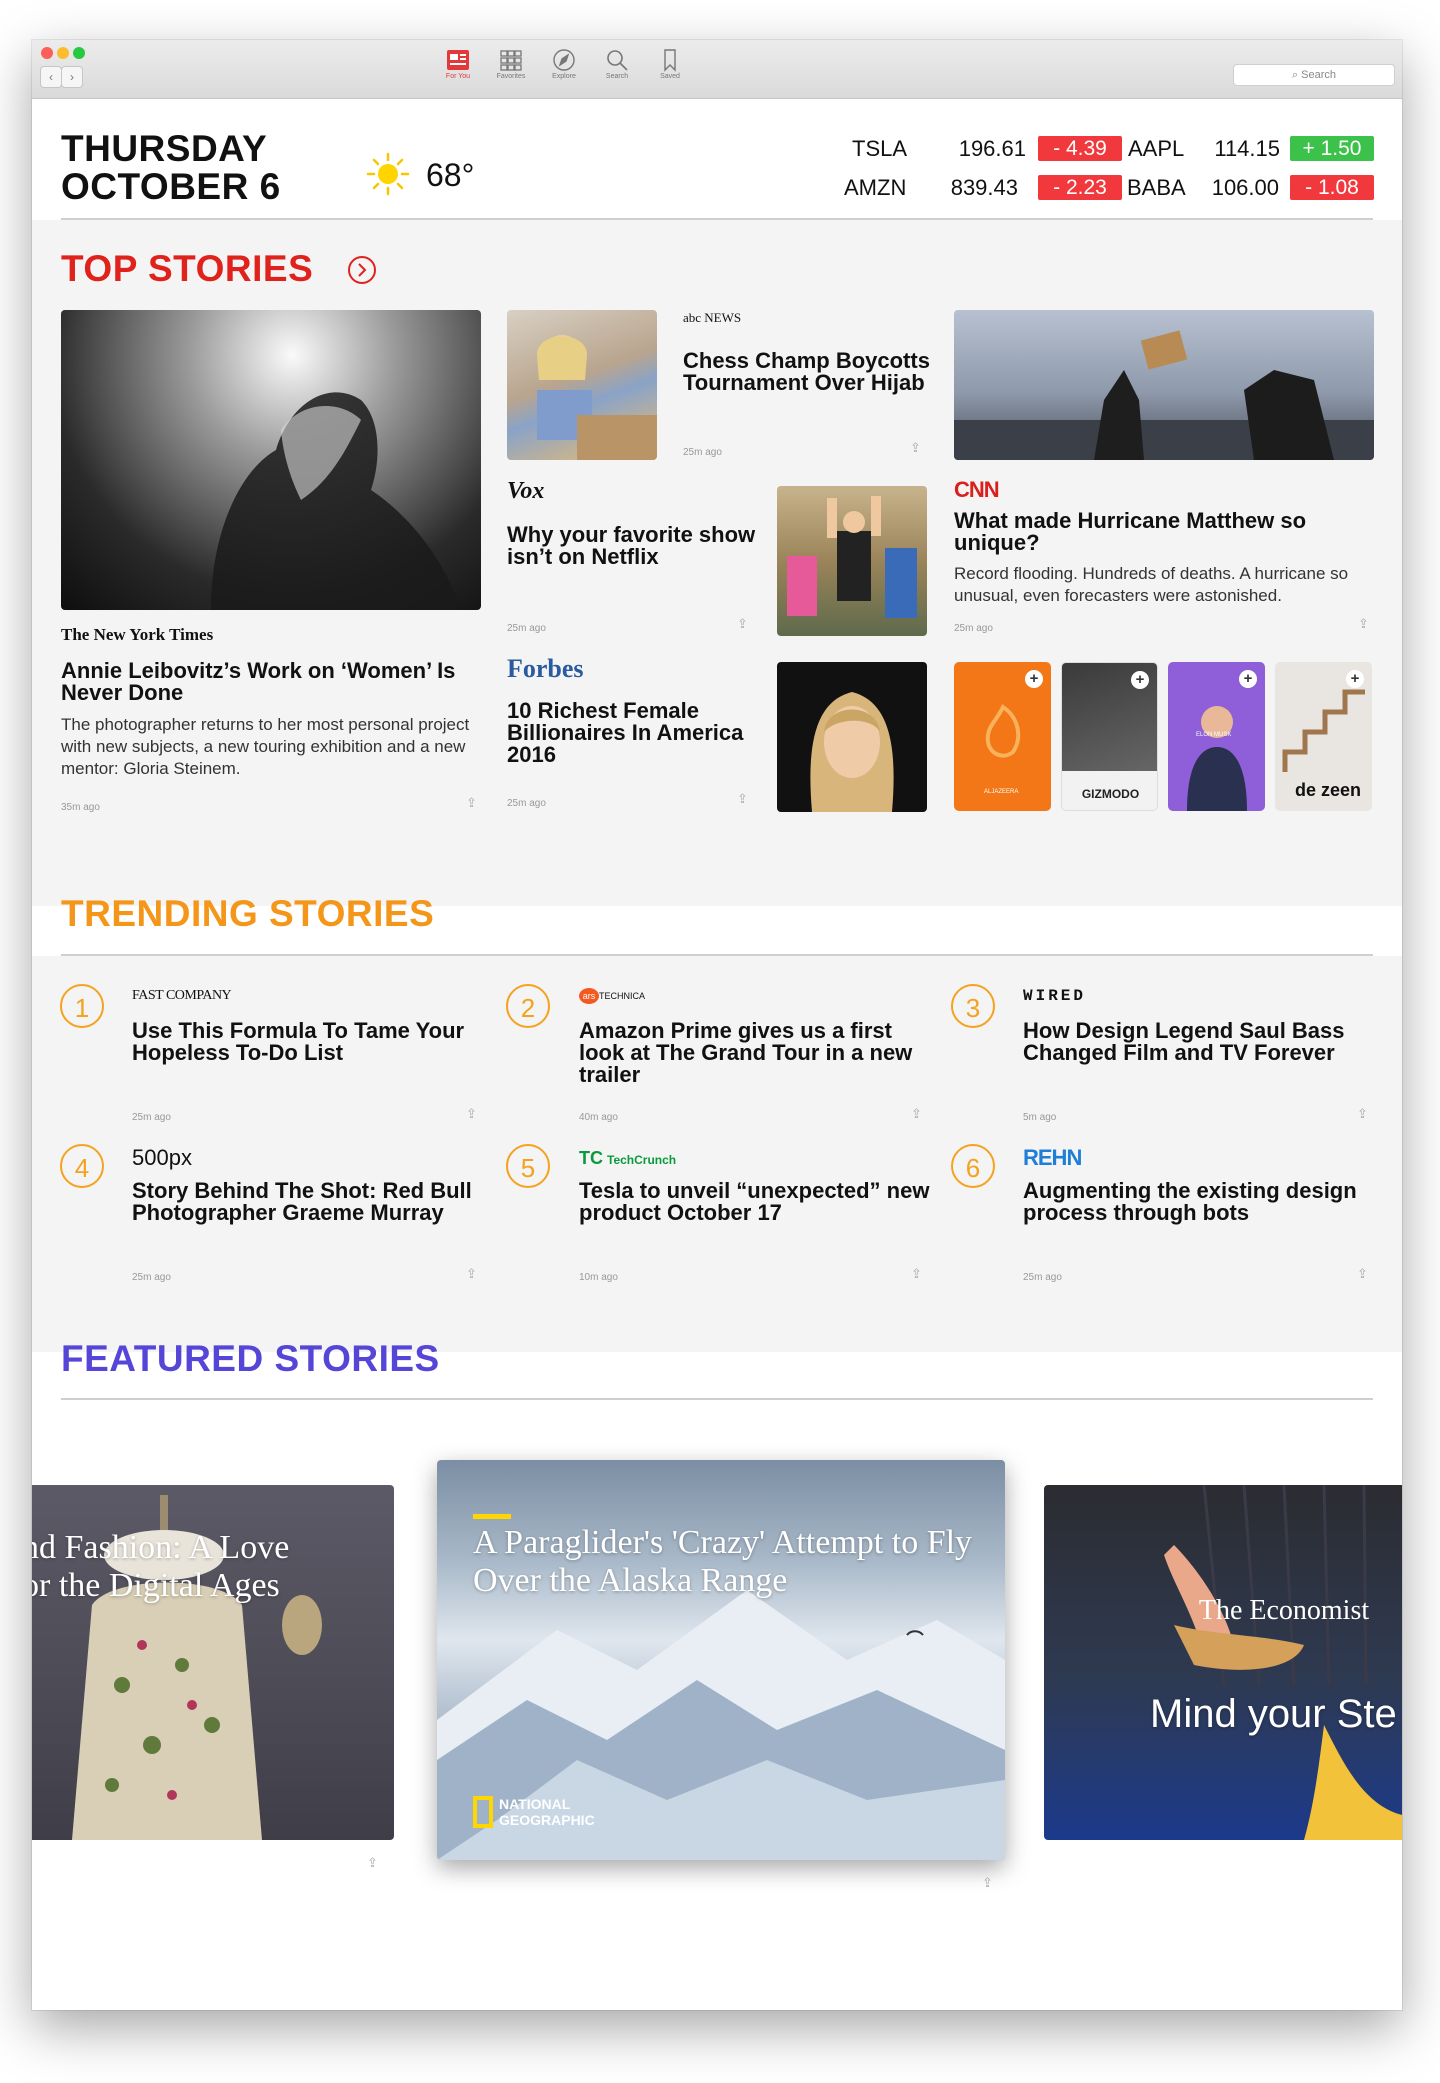 The height and width of the screenshot is (2083, 1440). What do you see at coordinates (1003, 731) in the screenshot?
I see `aljazeera-logo-icon` at bounding box center [1003, 731].